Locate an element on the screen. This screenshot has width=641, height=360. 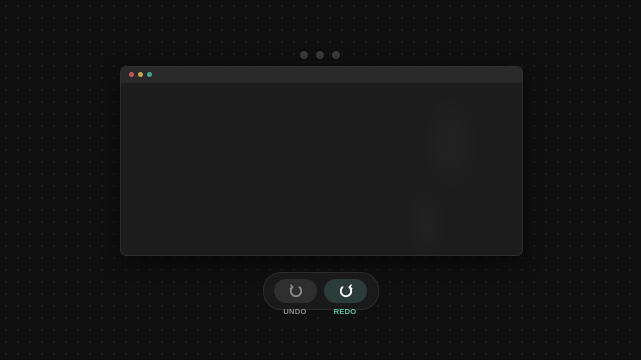
undo-button is located at coordinates (295, 291).